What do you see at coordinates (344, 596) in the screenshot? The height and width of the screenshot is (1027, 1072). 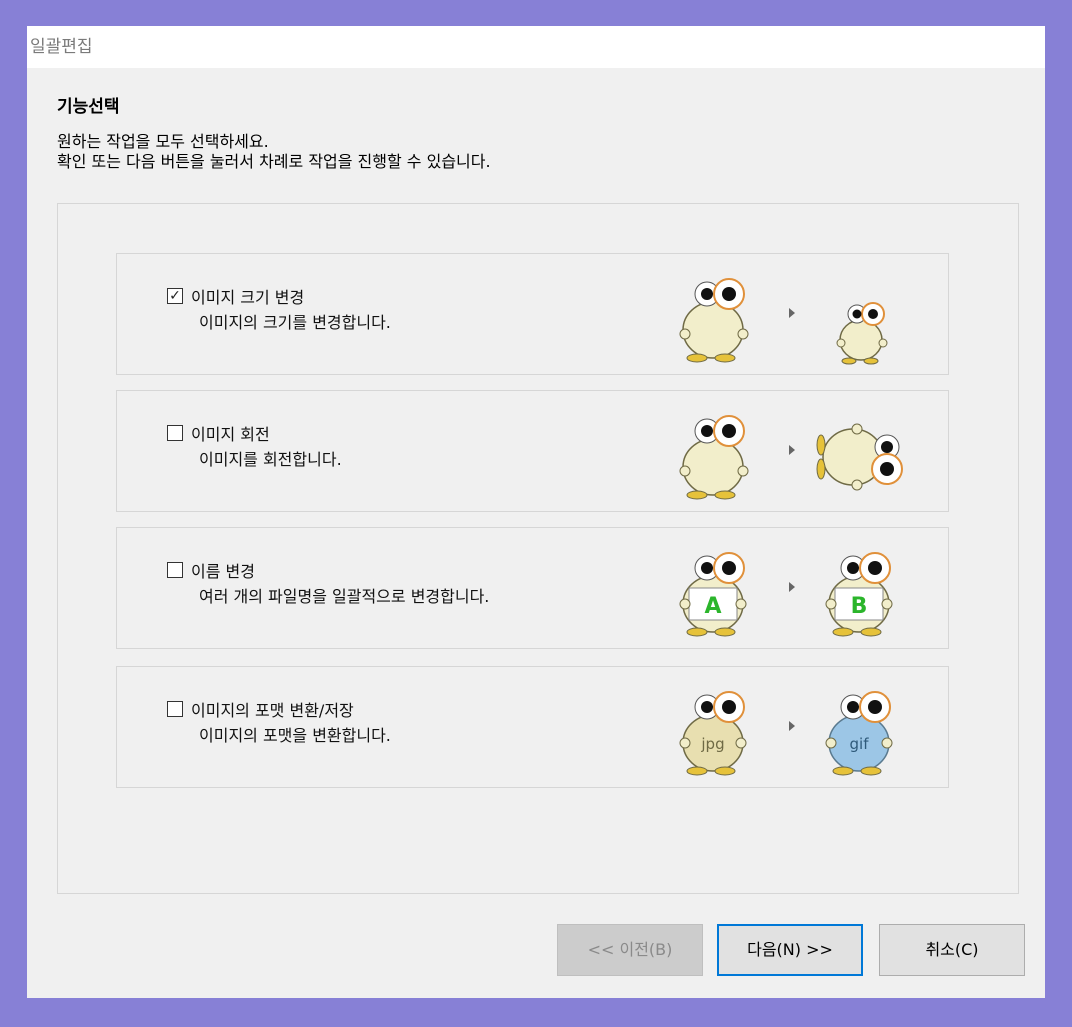 I see `option-description: 여러 개의 파일명을 일괄적으로 변경합니다.` at bounding box center [344, 596].